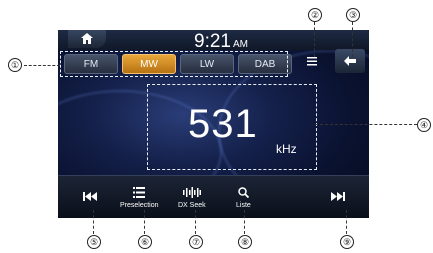 The width and height of the screenshot is (433, 253). I want to click on home-icon, so click(87, 38).